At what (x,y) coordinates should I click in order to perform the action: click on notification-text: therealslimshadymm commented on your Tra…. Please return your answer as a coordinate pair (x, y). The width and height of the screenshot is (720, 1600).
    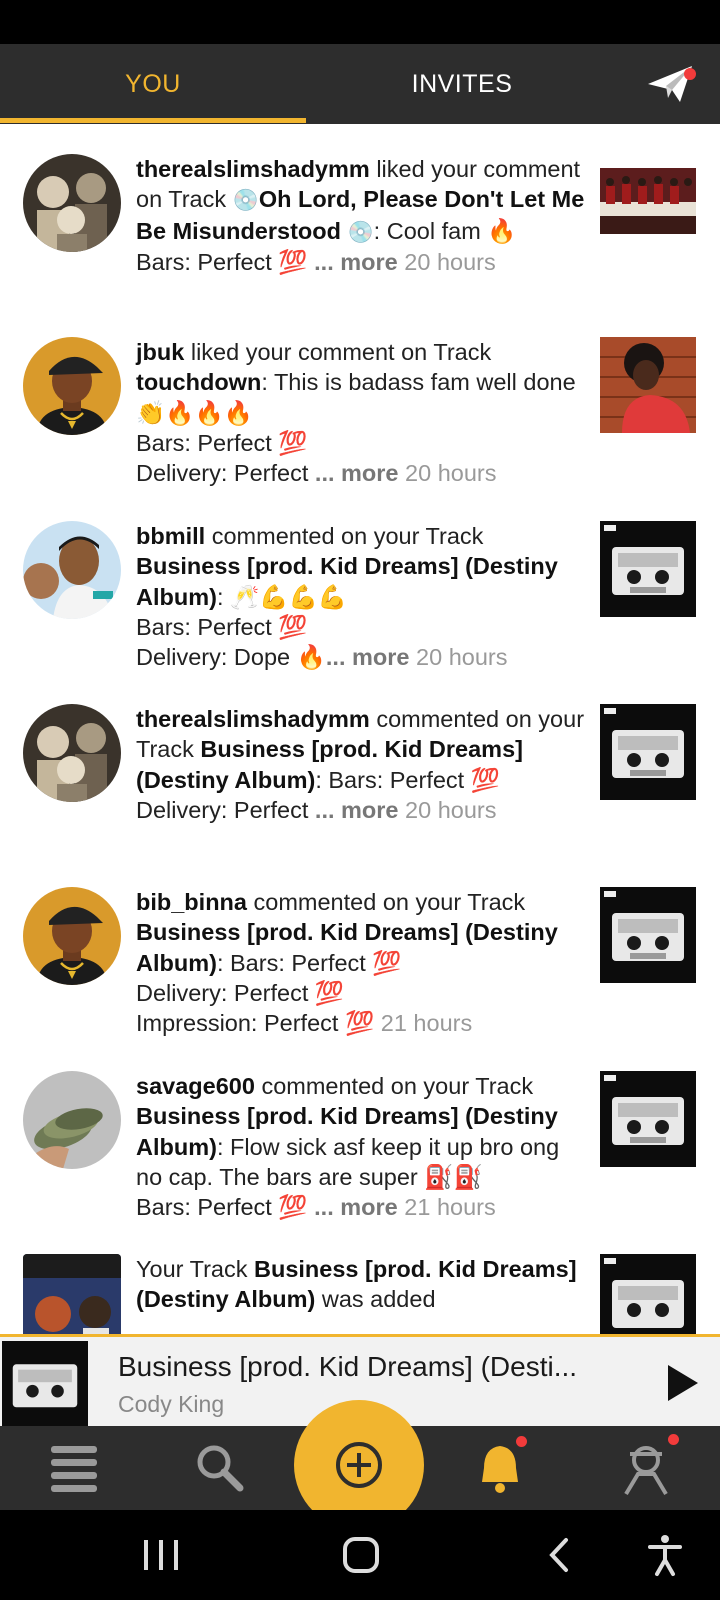
    Looking at the image, I should click on (360, 764).